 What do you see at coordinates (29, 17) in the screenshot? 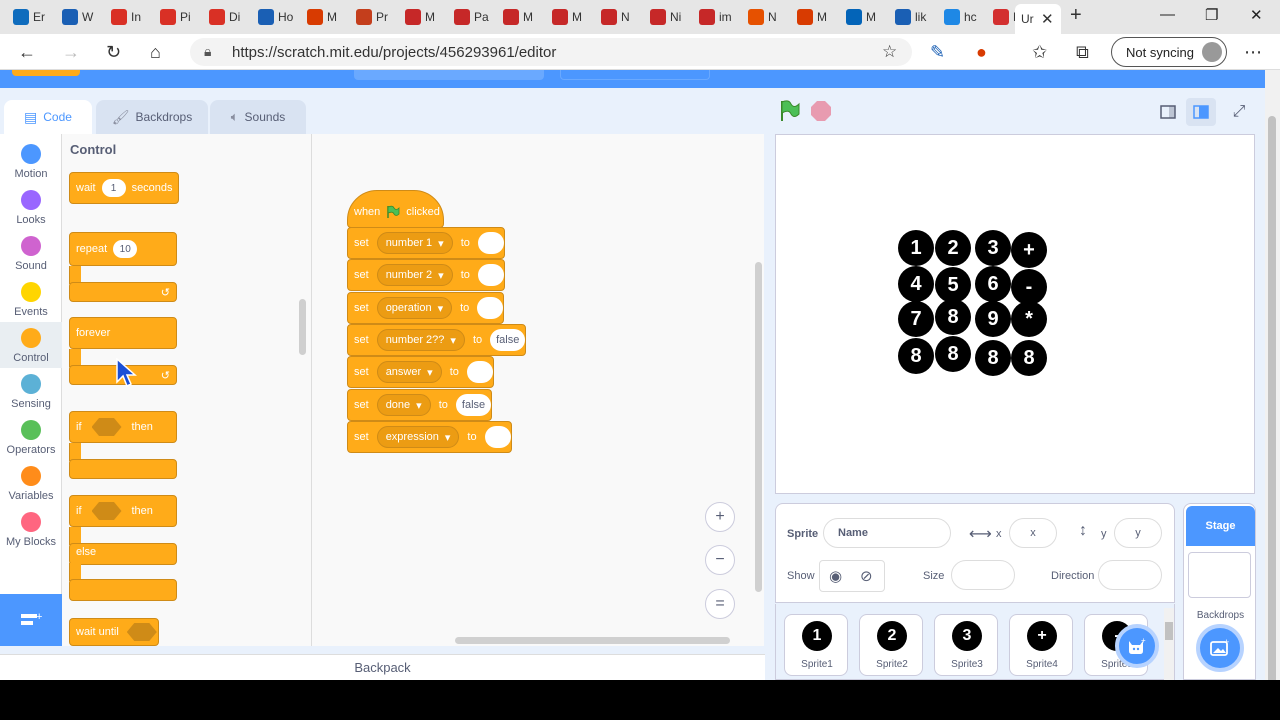
I see `browser-tab: Er` at bounding box center [29, 17].